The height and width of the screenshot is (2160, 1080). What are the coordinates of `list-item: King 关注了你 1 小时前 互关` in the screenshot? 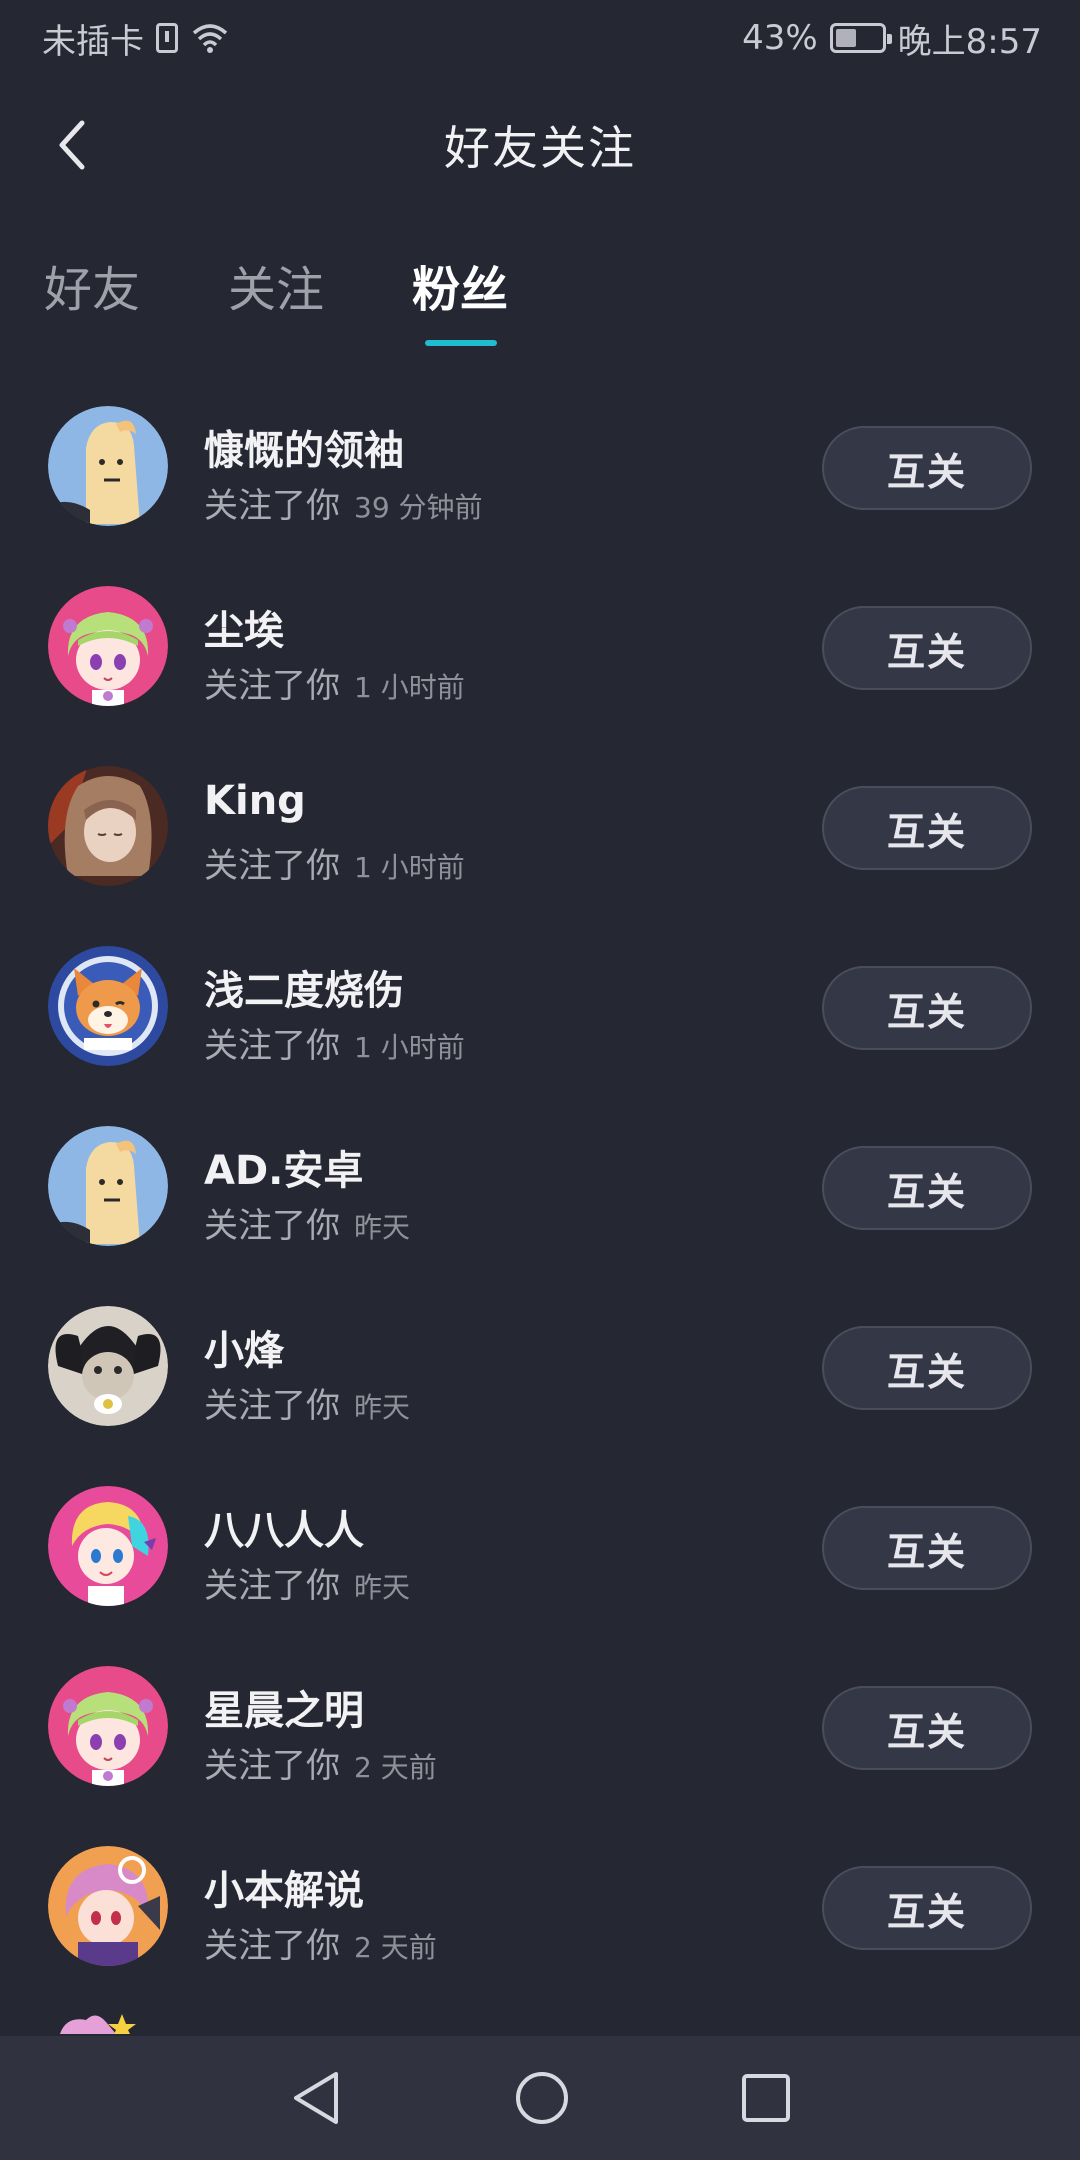 It's located at (540, 840).